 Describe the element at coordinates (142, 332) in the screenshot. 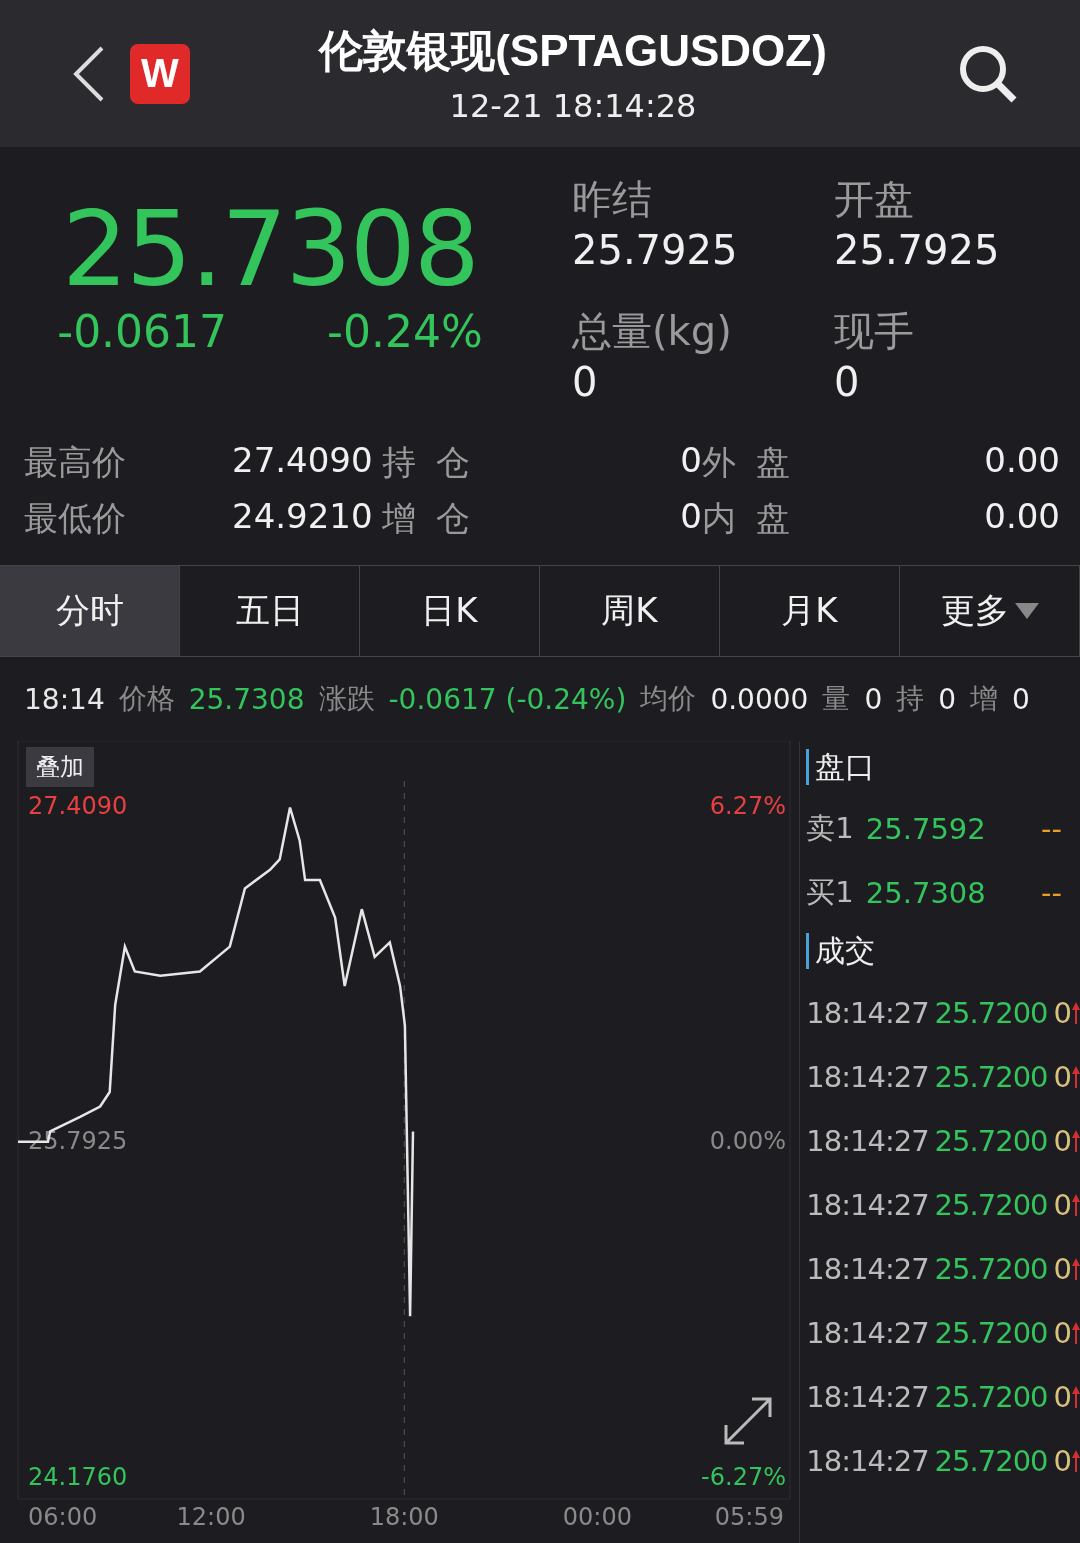

I see `price-change: -0.0617` at that location.